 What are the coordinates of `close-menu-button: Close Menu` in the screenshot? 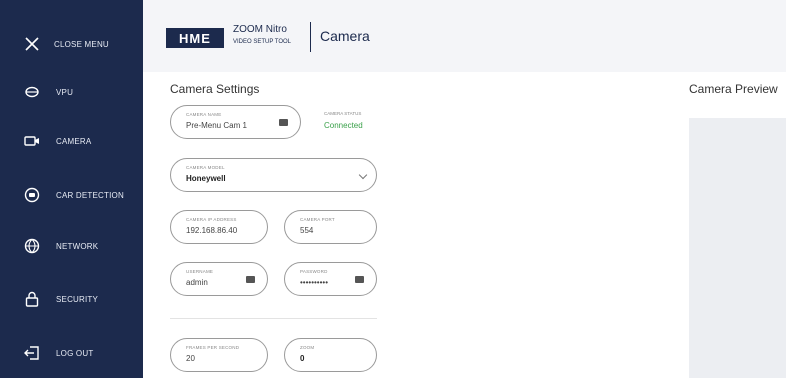 It's located at (71, 44).